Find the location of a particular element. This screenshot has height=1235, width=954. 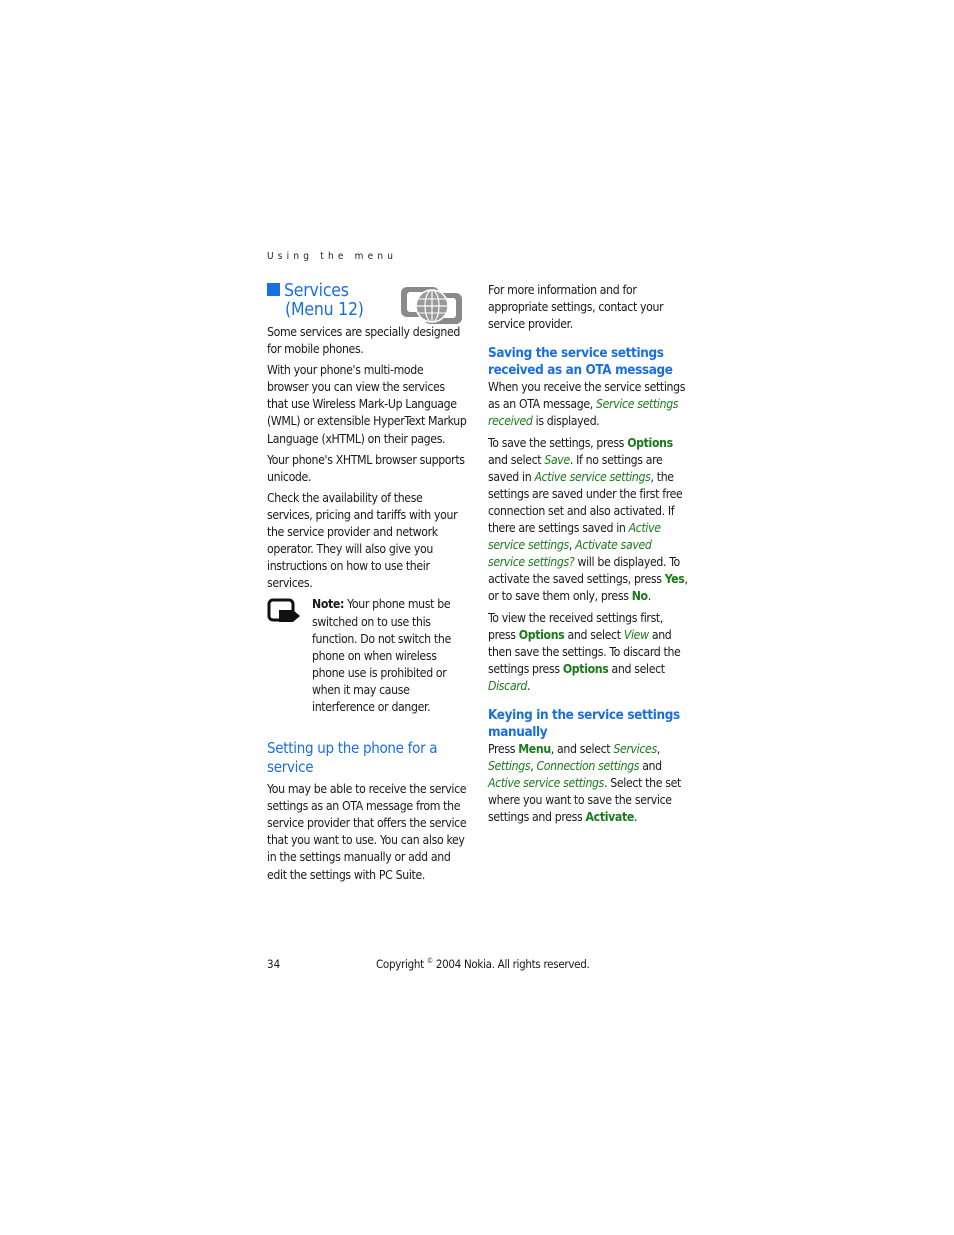

page-number: 34 is located at coordinates (274, 964).